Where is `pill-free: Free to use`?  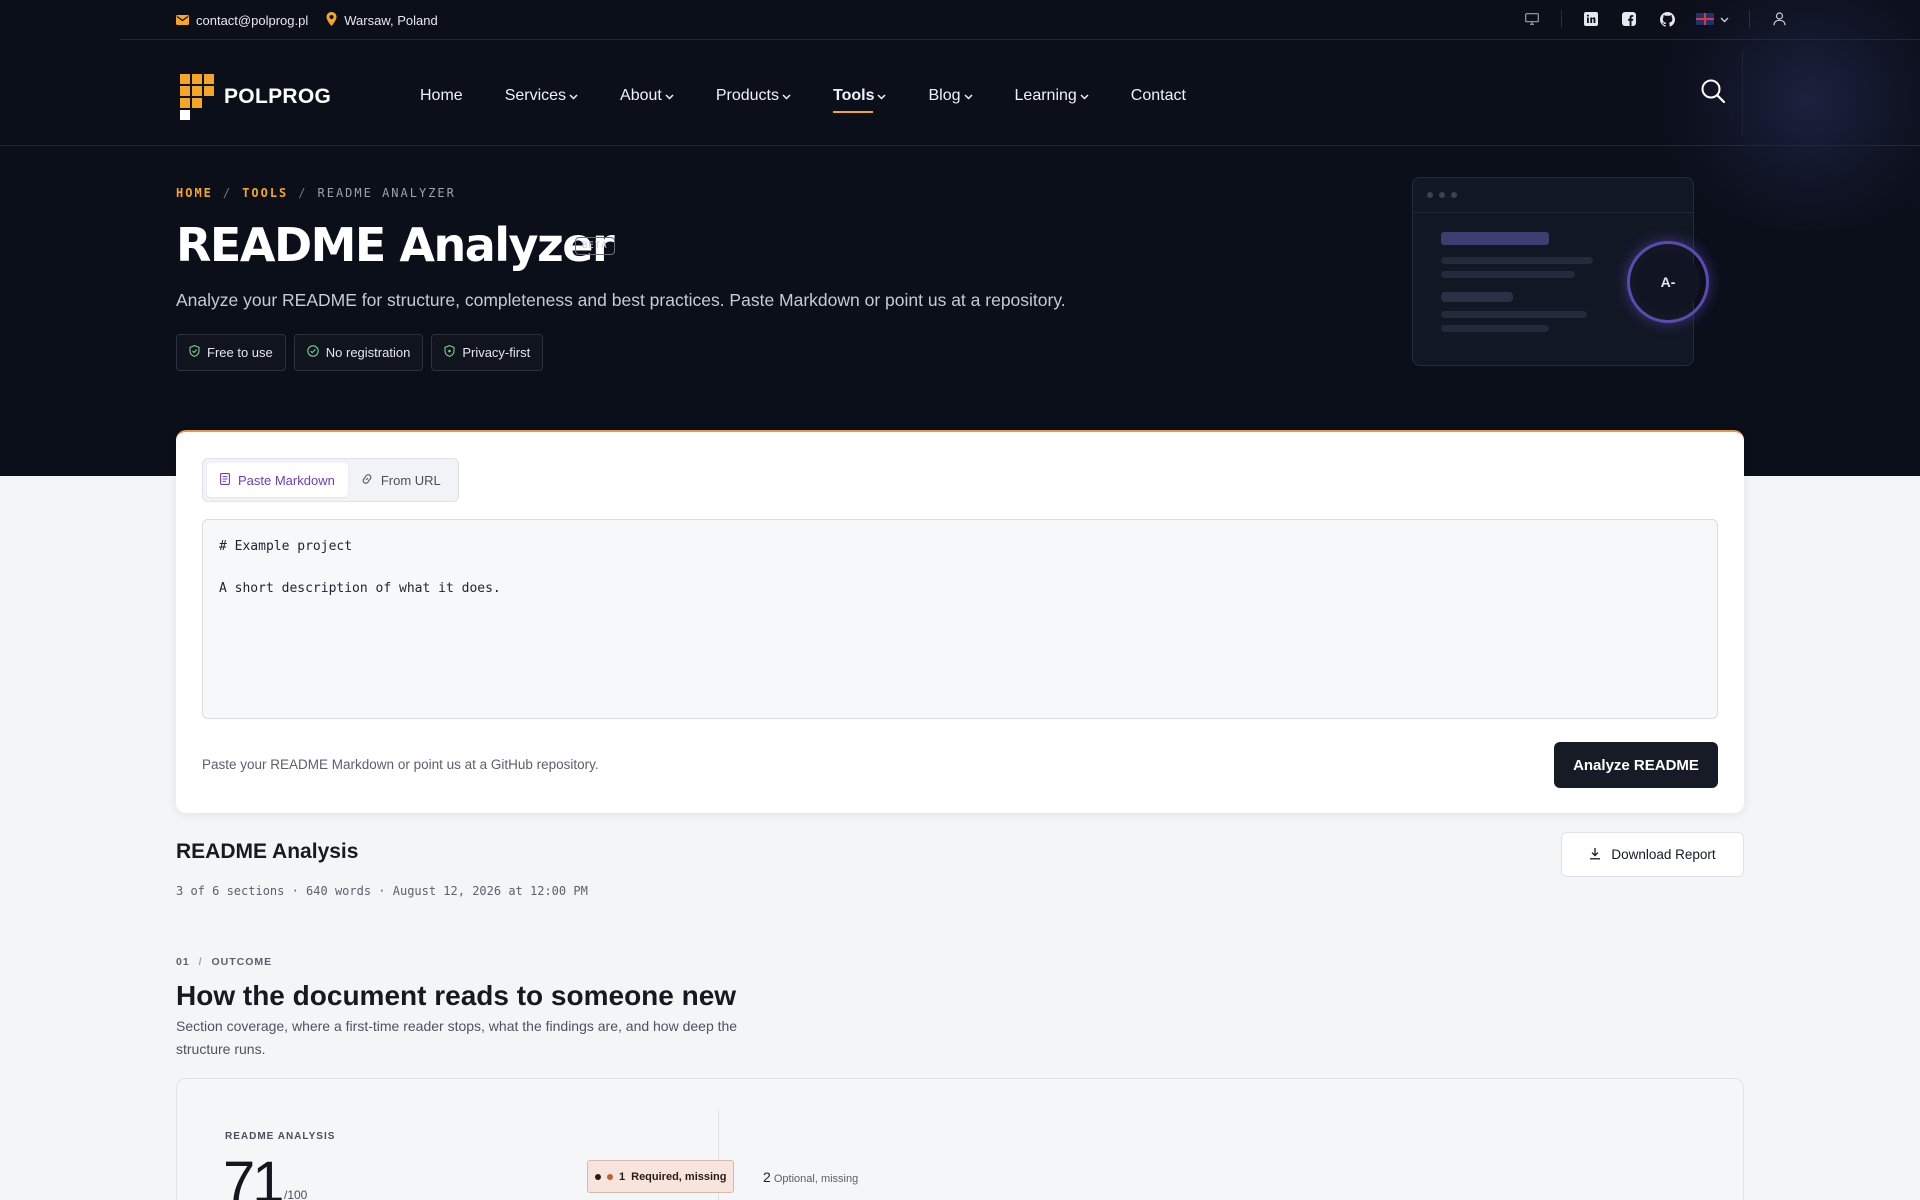
pill-free: Free to use is located at coordinates (231, 352).